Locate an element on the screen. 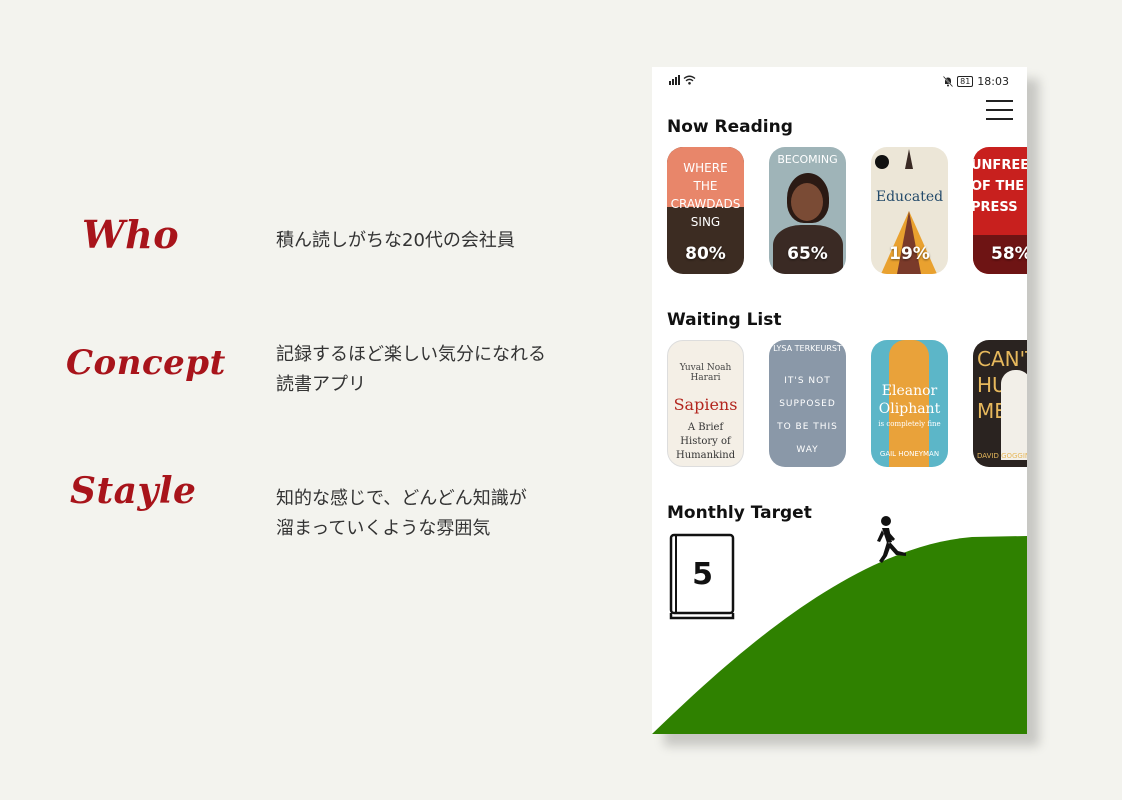 This screenshot has height=800, width=1122. book-author: Yuval Noah Harari is located at coordinates (705, 373).